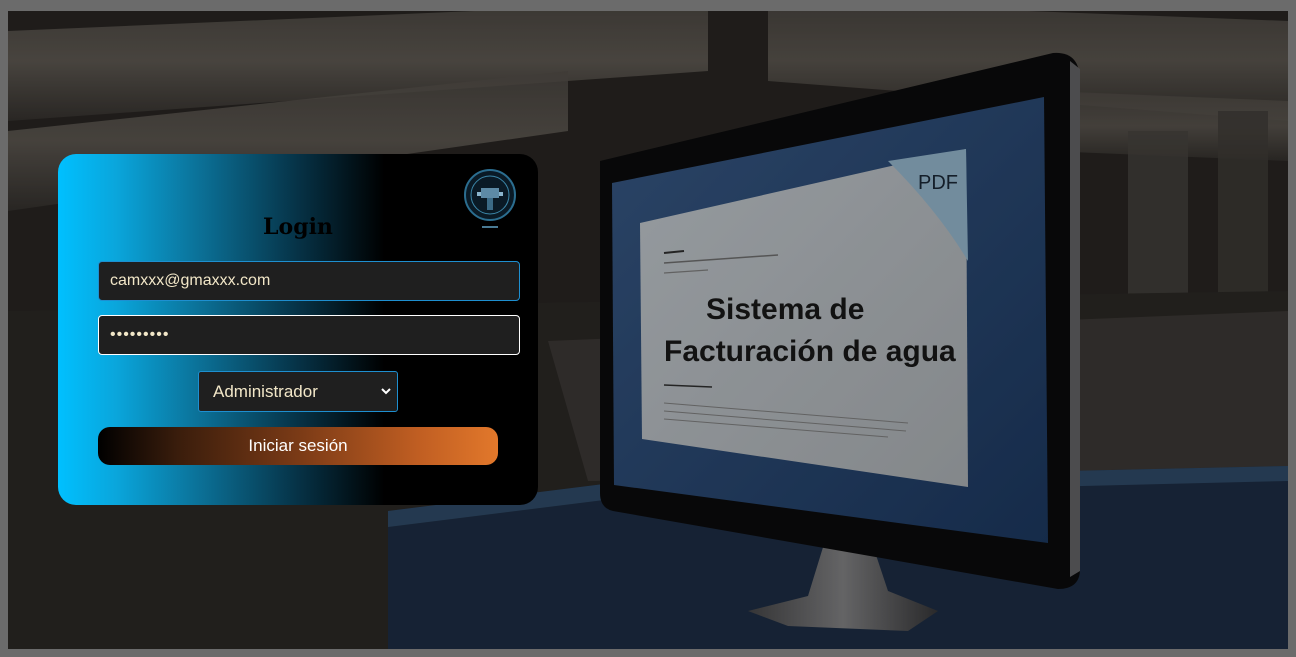 This screenshot has height=657, width=1296. What do you see at coordinates (309, 335) in the screenshot?
I see `password-field: •••••••••` at bounding box center [309, 335].